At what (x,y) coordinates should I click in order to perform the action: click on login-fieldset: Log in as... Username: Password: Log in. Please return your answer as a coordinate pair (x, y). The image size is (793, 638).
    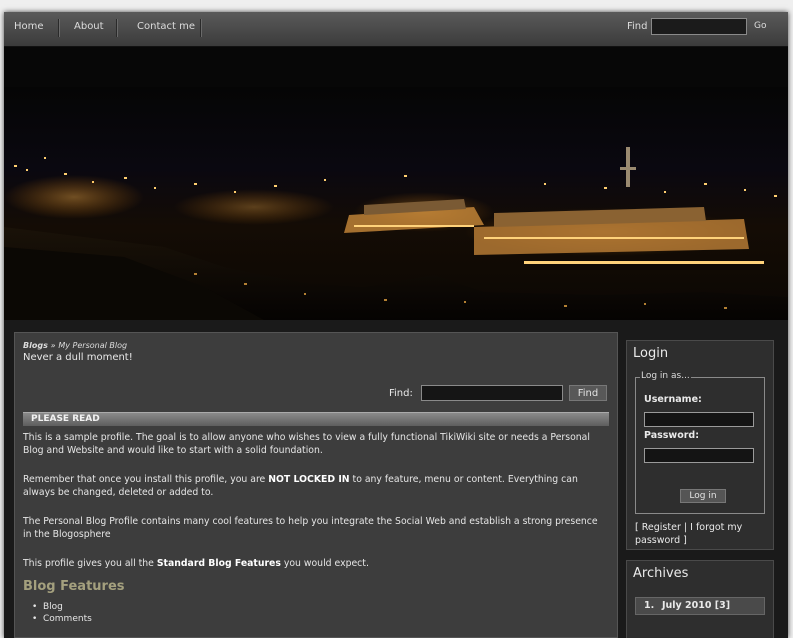
    Looking at the image, I should click on (700, 442).